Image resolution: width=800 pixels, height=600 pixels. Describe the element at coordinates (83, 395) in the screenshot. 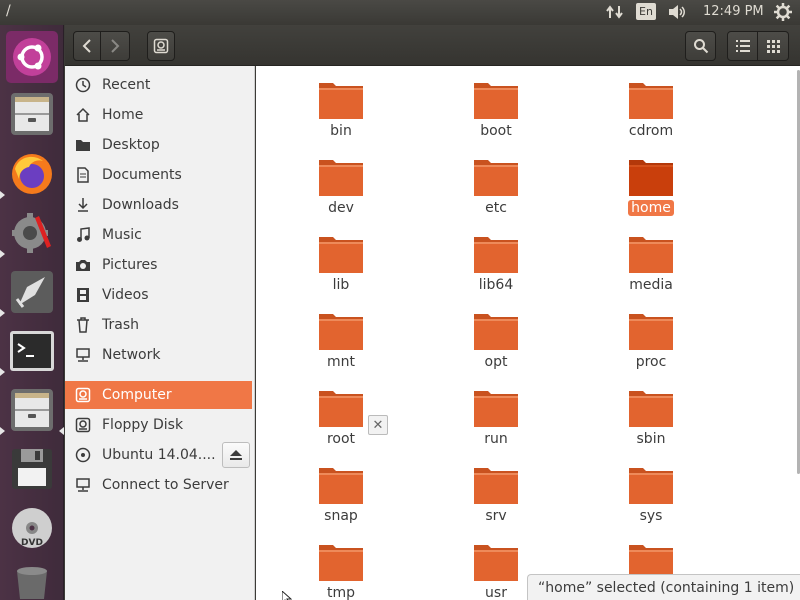

I see `computer-icon` at that location.